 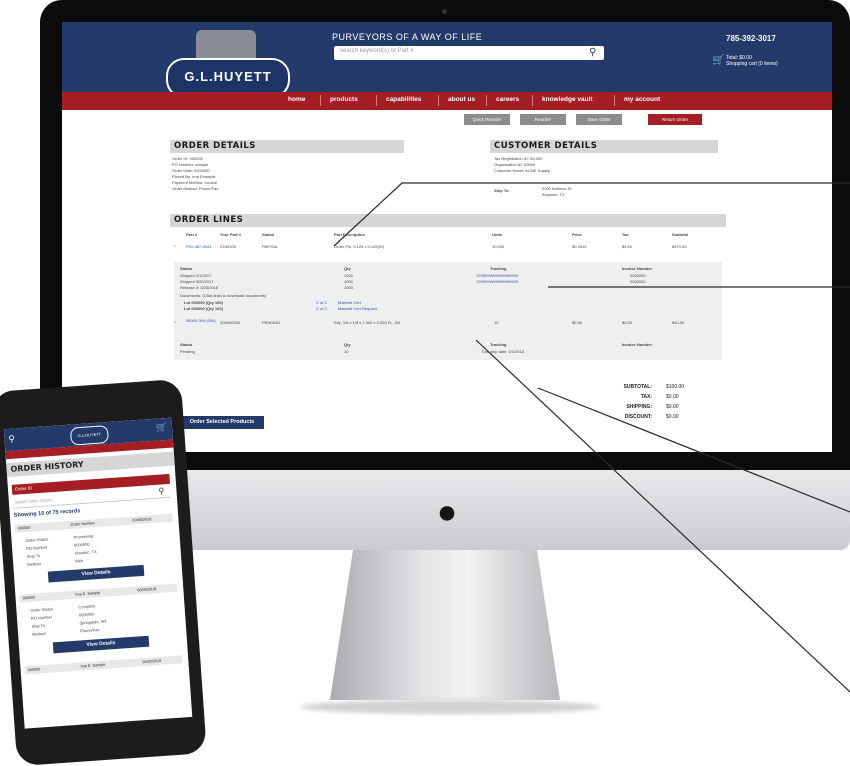 I want to click on row2-subtotal: $40.00, so click(x=678, y=322).